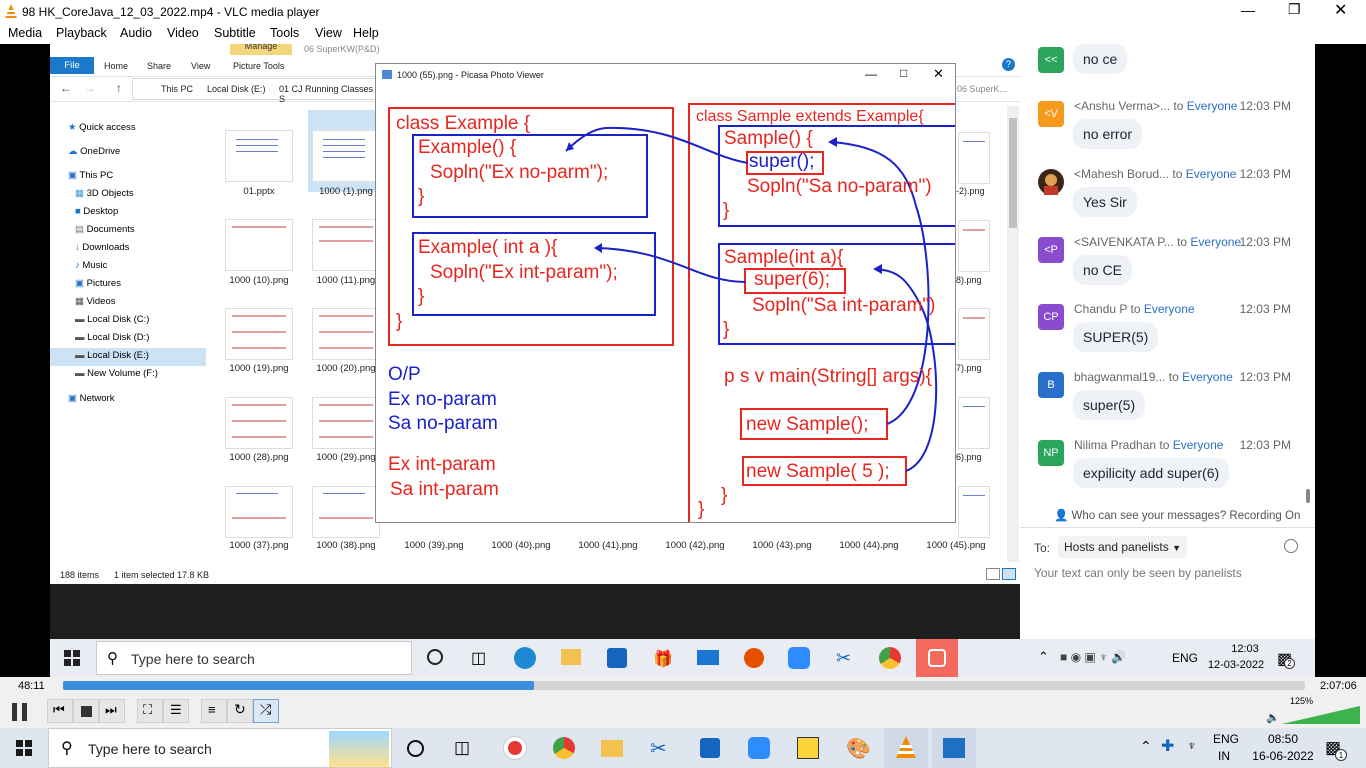 The width and height of the screenshot is (1366, 768). I want to click on paint-icon: 🎨, so click(858, 748).